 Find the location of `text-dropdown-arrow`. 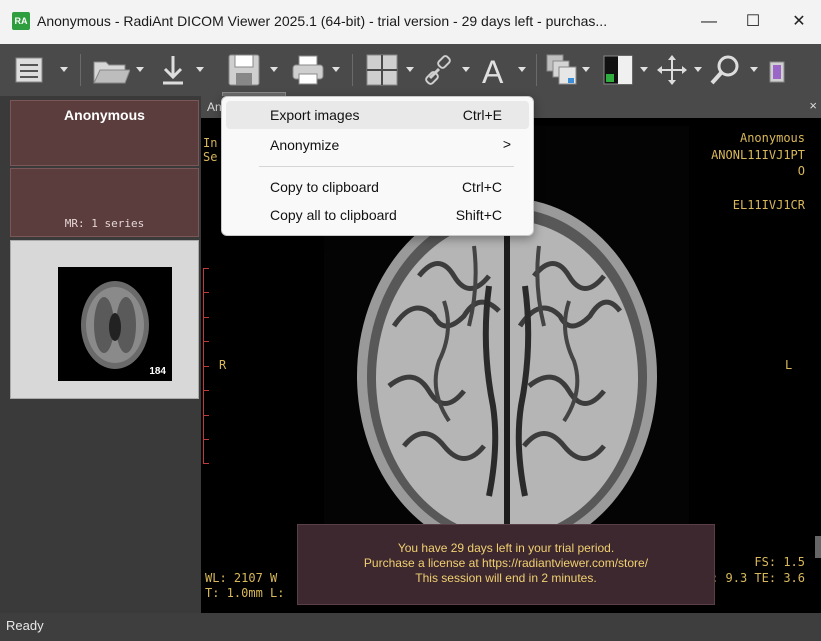

text-dropdown-arrow is located at coordinates (522, 69).